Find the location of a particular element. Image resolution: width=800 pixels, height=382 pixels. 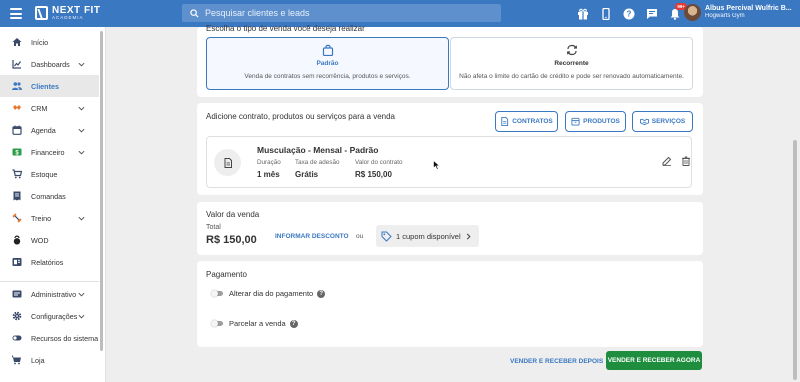

sidebar-item-label: Relatórios is located at coordinates (47, 262).